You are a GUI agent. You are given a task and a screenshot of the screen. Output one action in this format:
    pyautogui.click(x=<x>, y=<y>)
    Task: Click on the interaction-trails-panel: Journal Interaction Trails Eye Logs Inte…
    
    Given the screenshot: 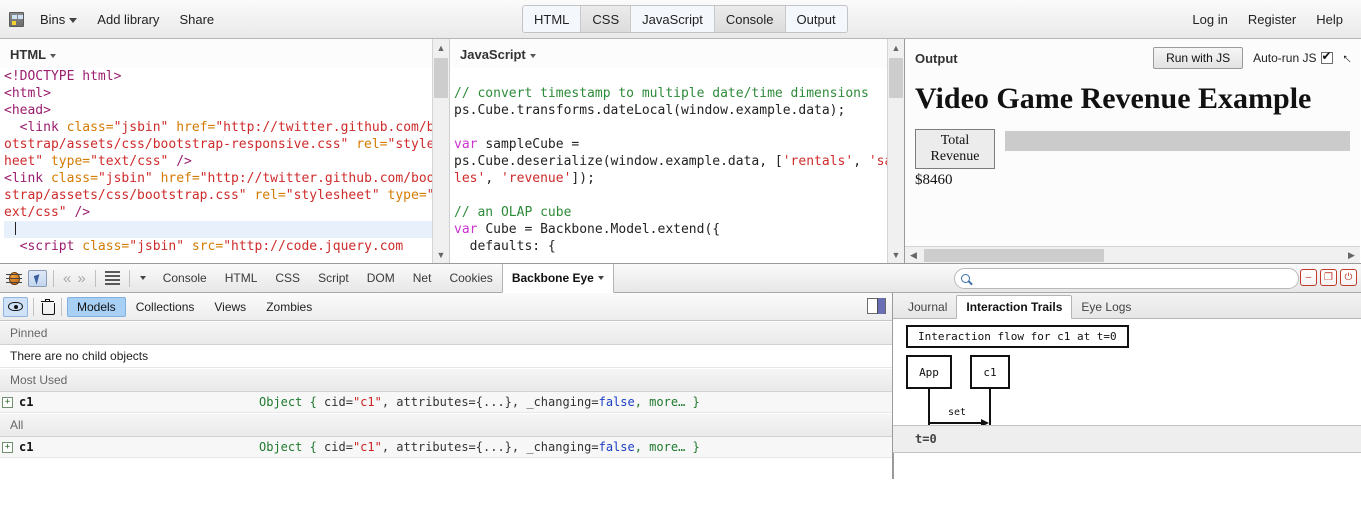 What is the action you would take?
    pyautogui.click(x=1127, y=386)
    